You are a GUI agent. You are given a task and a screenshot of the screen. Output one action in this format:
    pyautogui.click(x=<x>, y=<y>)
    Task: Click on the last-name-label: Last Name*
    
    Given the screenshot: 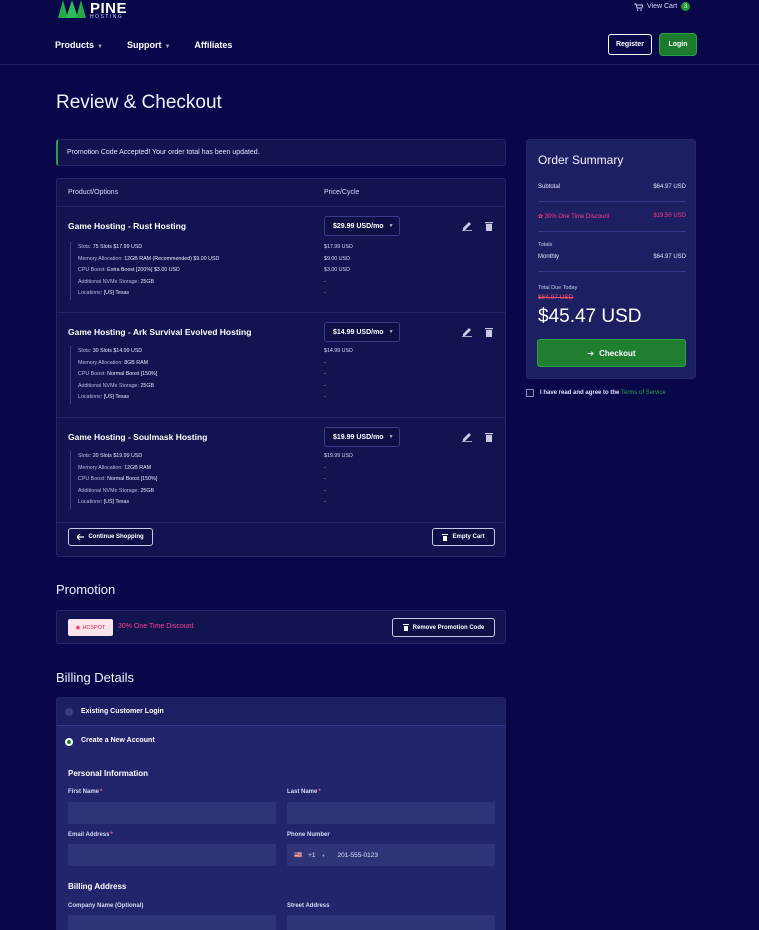 What is the action you would take?
    pyautogui.click(x=304, y=792)
    